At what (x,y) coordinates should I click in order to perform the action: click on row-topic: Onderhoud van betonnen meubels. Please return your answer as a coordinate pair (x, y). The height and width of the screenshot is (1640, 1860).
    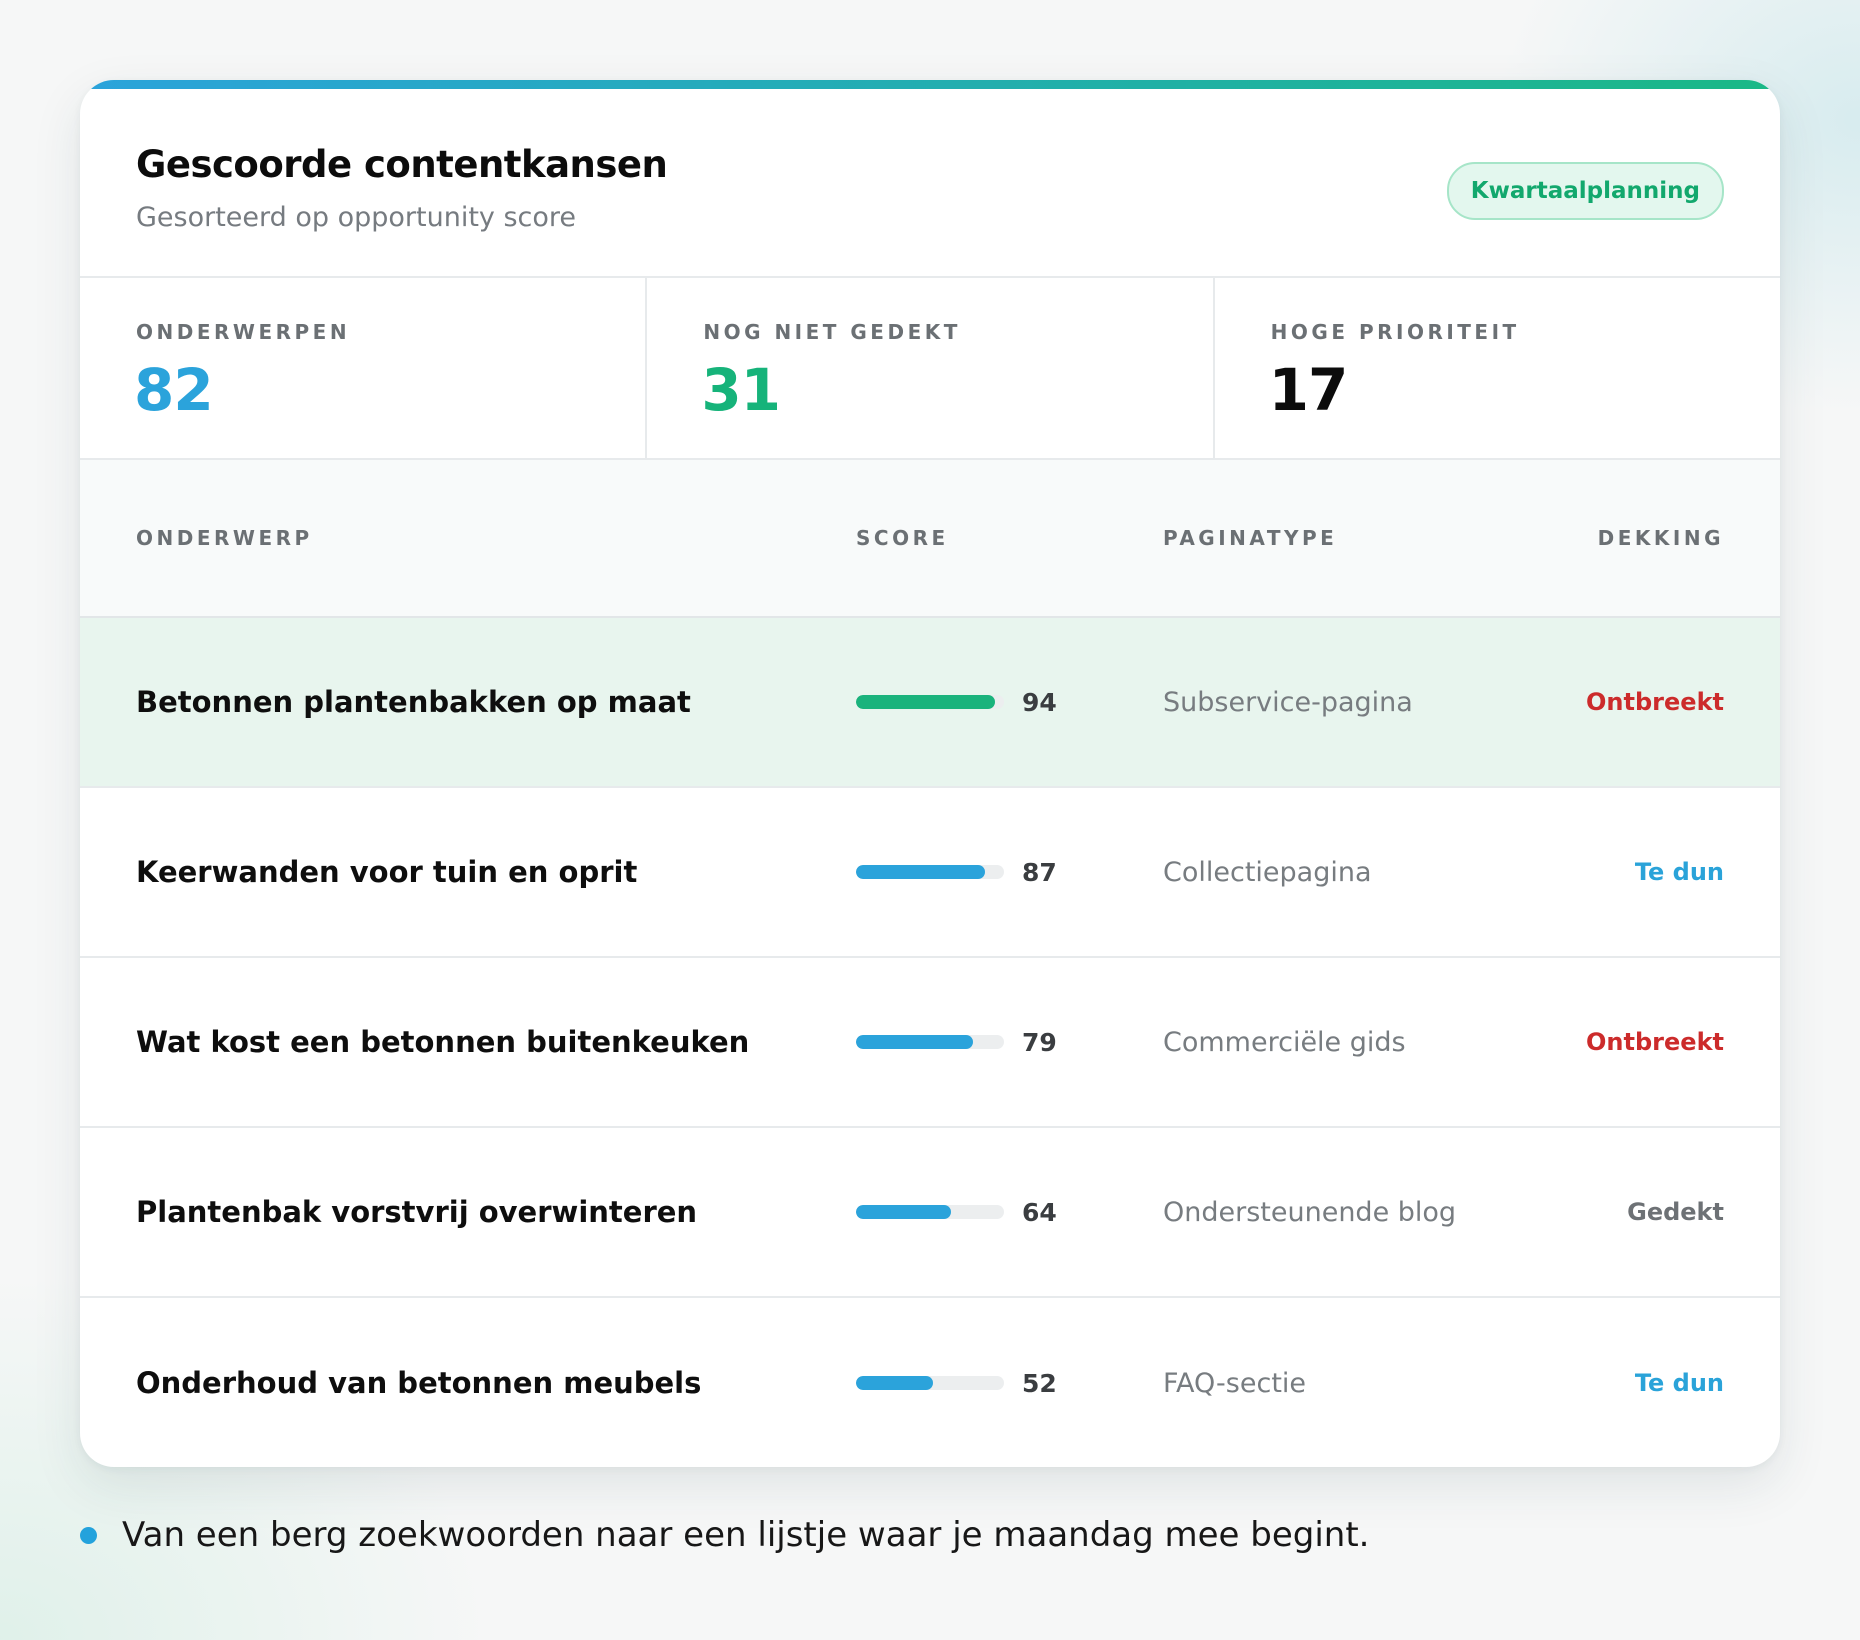
    Looking at the image, I should click on (419, 1383).